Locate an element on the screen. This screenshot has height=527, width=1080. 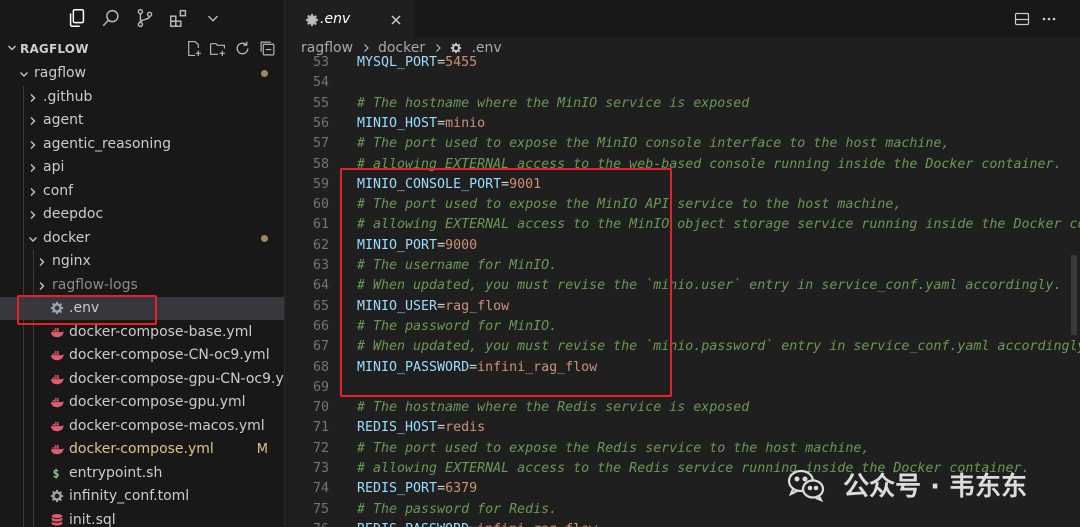
line-number: 72 is located at coordinates (320, 448).